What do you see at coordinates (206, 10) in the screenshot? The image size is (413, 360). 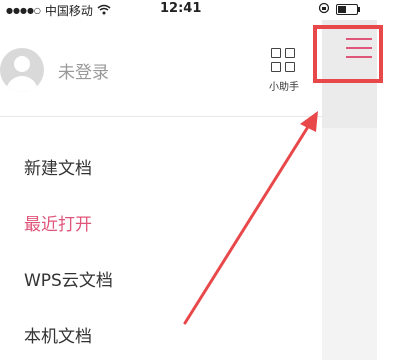 I see `status-bar: ●●●●○ 中国移动 12:41` at bounding box center [206, 10].